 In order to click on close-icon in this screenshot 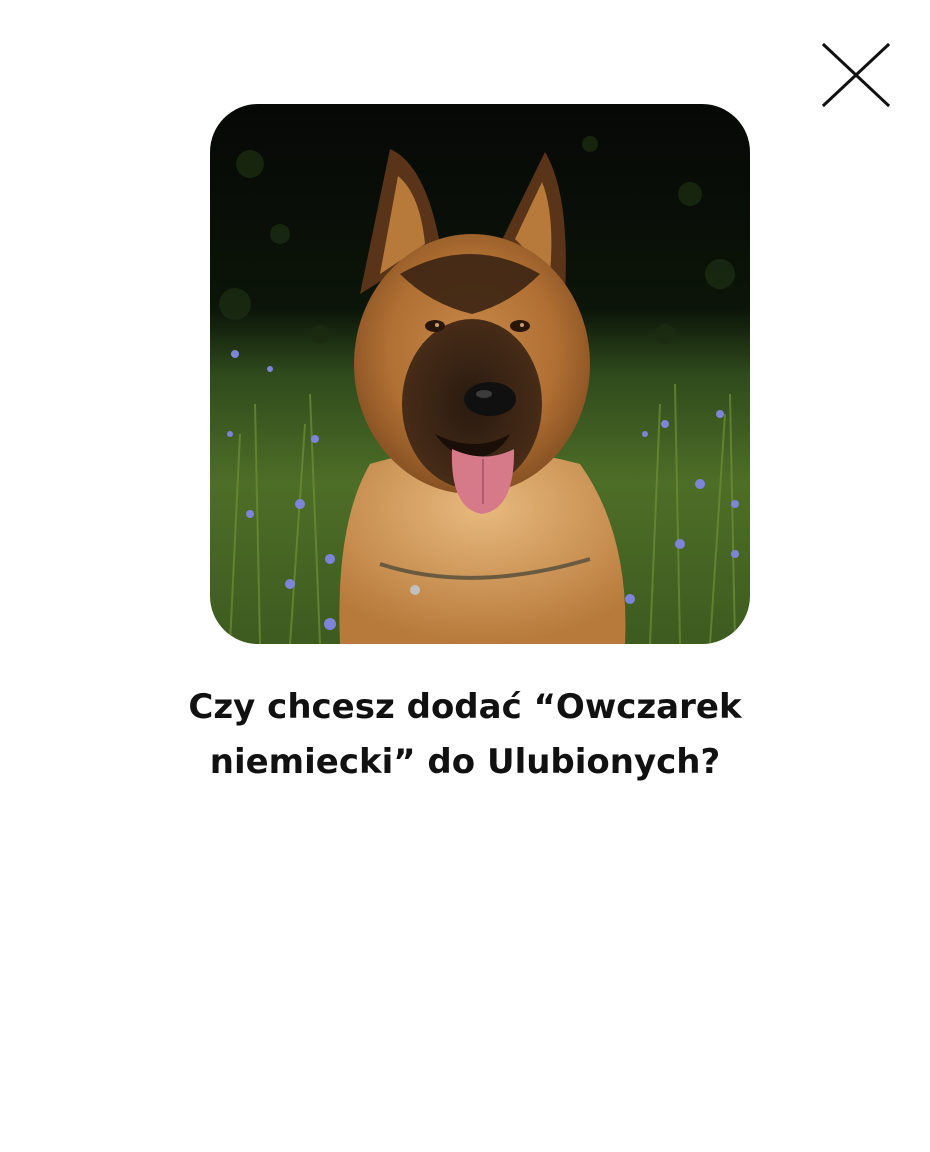, I will do `click(856, 75)`.